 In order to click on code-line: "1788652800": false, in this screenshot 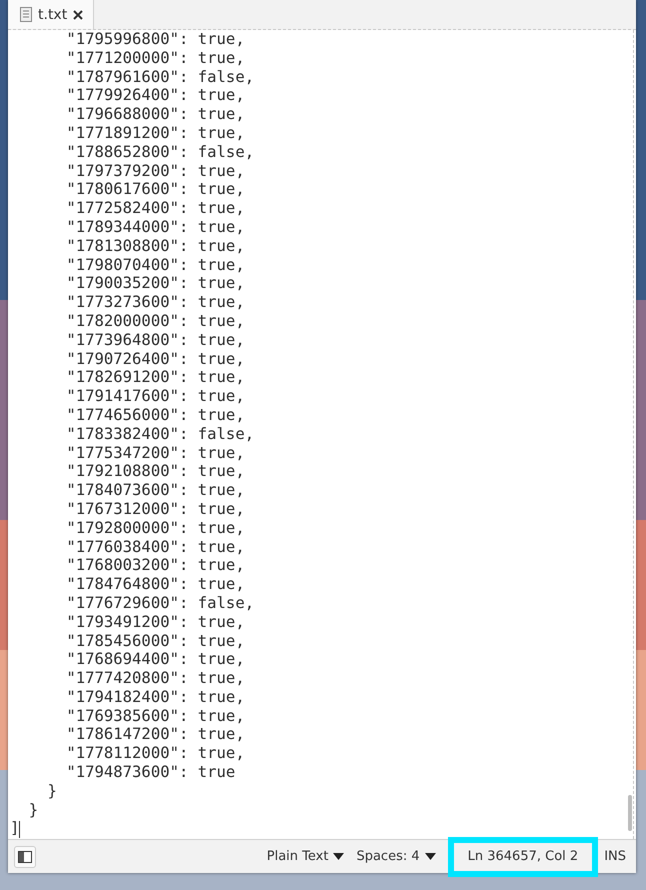, I will do `click(159, 151)`.